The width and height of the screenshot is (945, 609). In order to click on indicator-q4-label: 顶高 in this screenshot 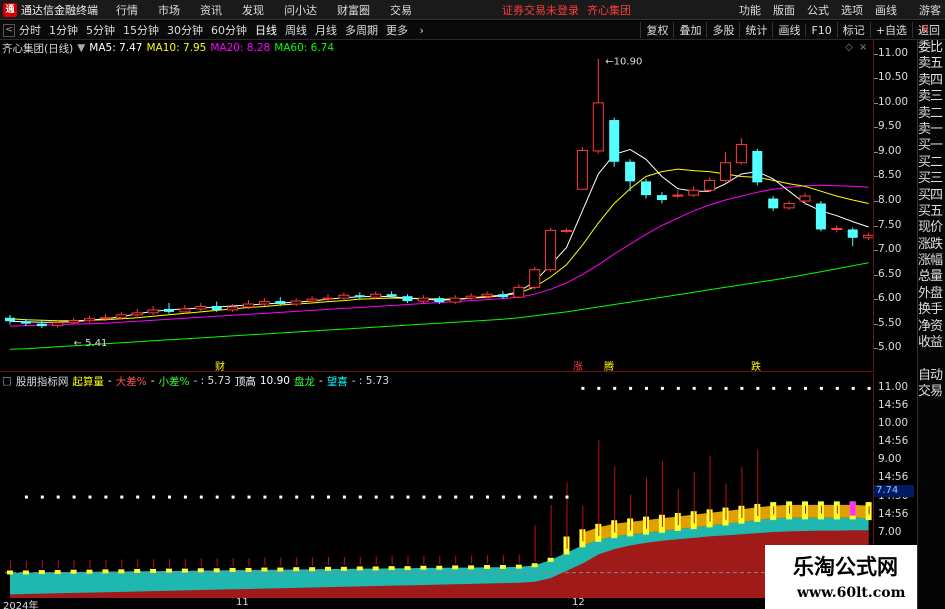, I will do `click(245, 381)`.